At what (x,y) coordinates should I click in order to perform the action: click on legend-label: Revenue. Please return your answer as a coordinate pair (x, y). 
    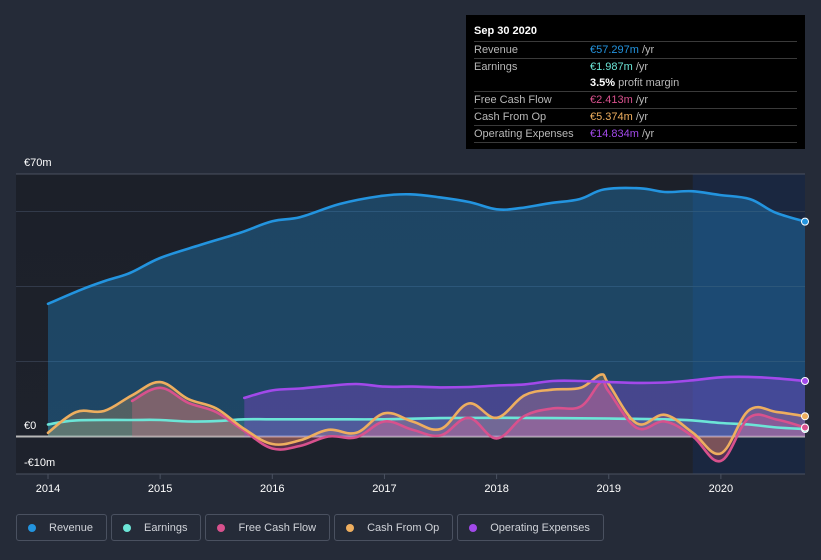
    Looking at the image, I should click on (71, 527).